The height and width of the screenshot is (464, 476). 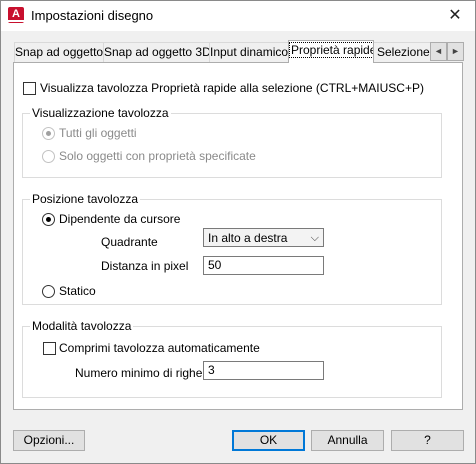 I want to click on show-palette-checkbox, so click(x=29, y=88).